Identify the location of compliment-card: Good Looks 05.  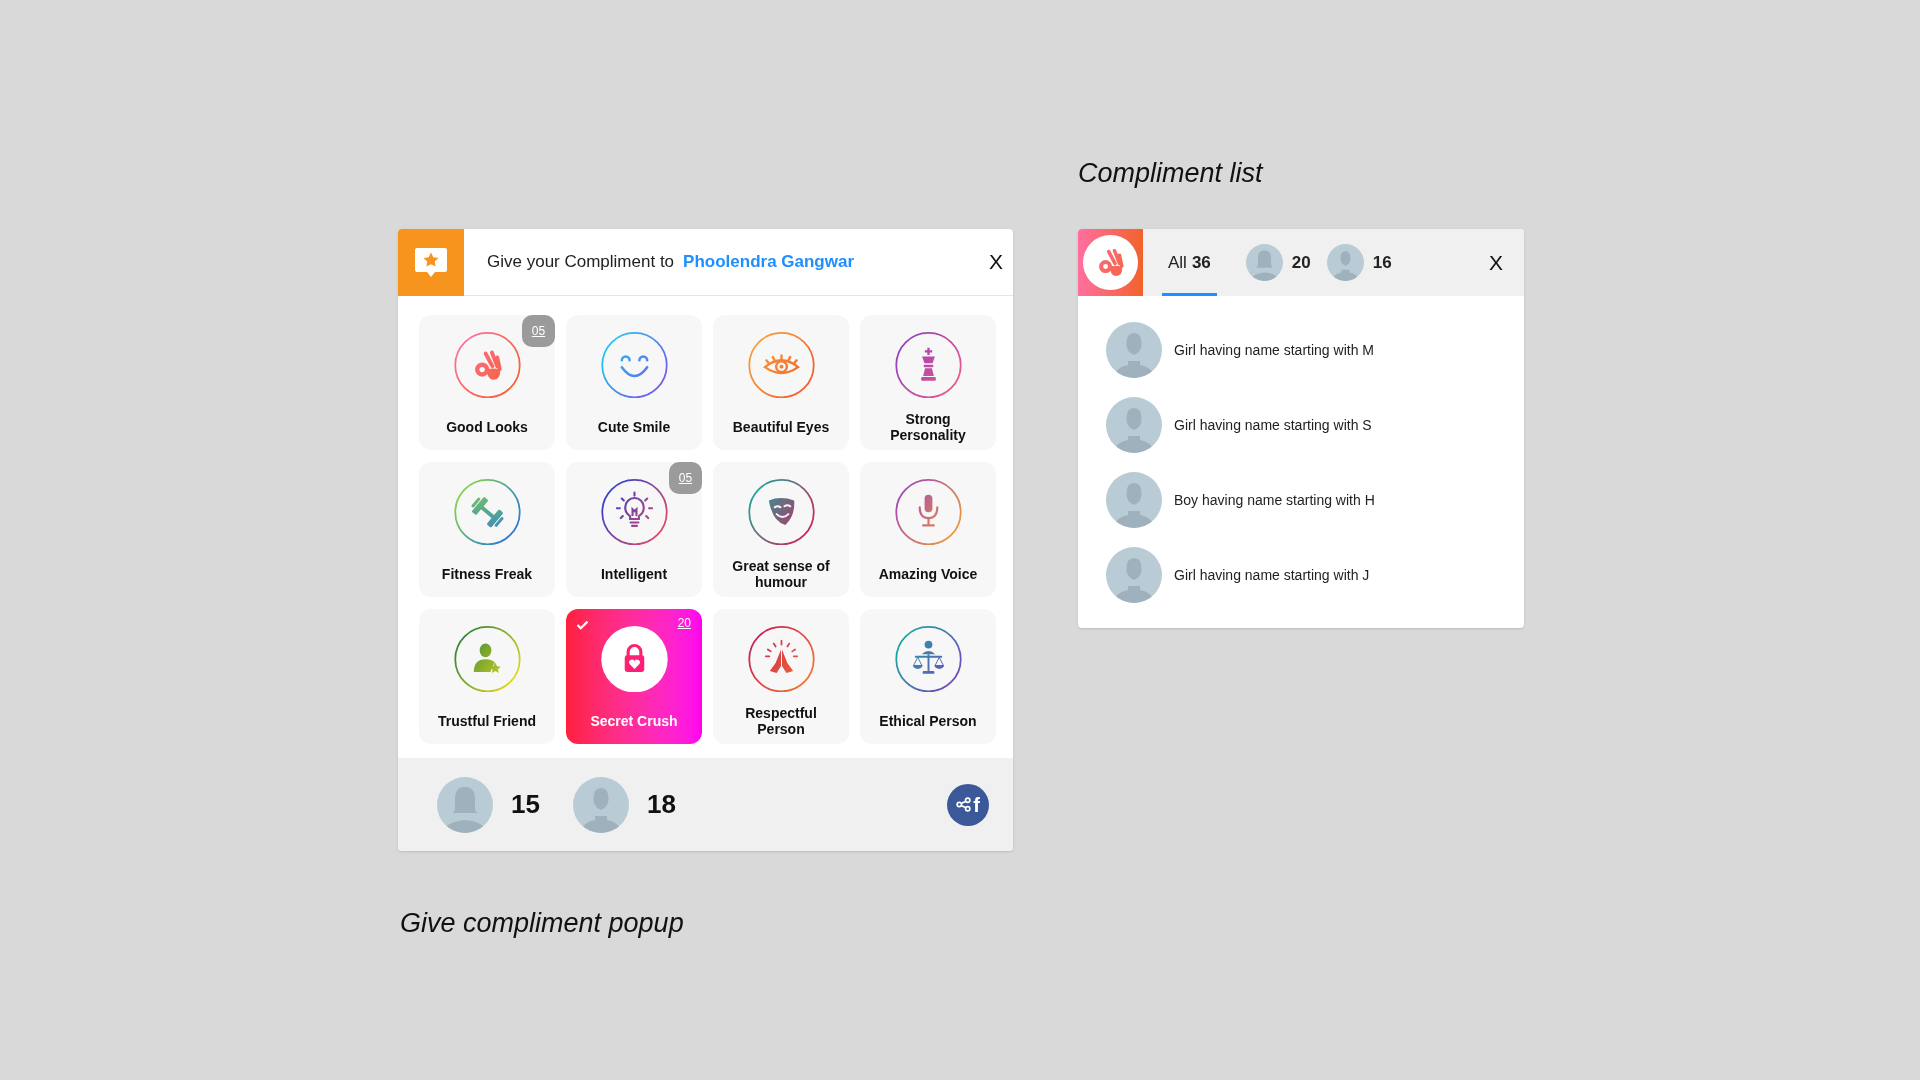
(487, 382).